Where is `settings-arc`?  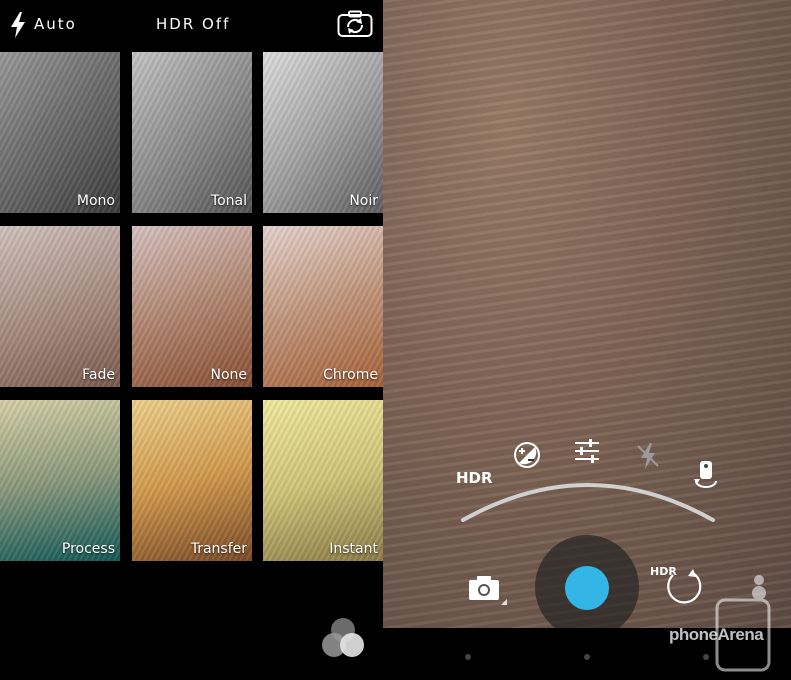
settings-arc is located at coordinates (588, 502).